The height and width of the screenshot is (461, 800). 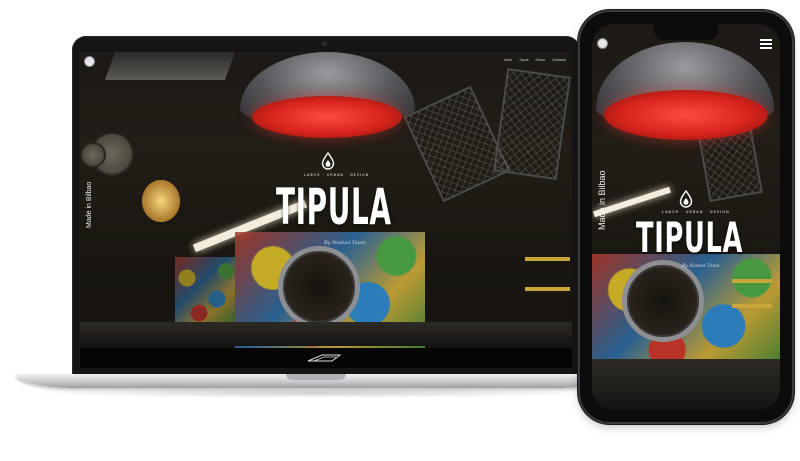 I want to click on nav-item: Contacto, so click(x=559, y=60).